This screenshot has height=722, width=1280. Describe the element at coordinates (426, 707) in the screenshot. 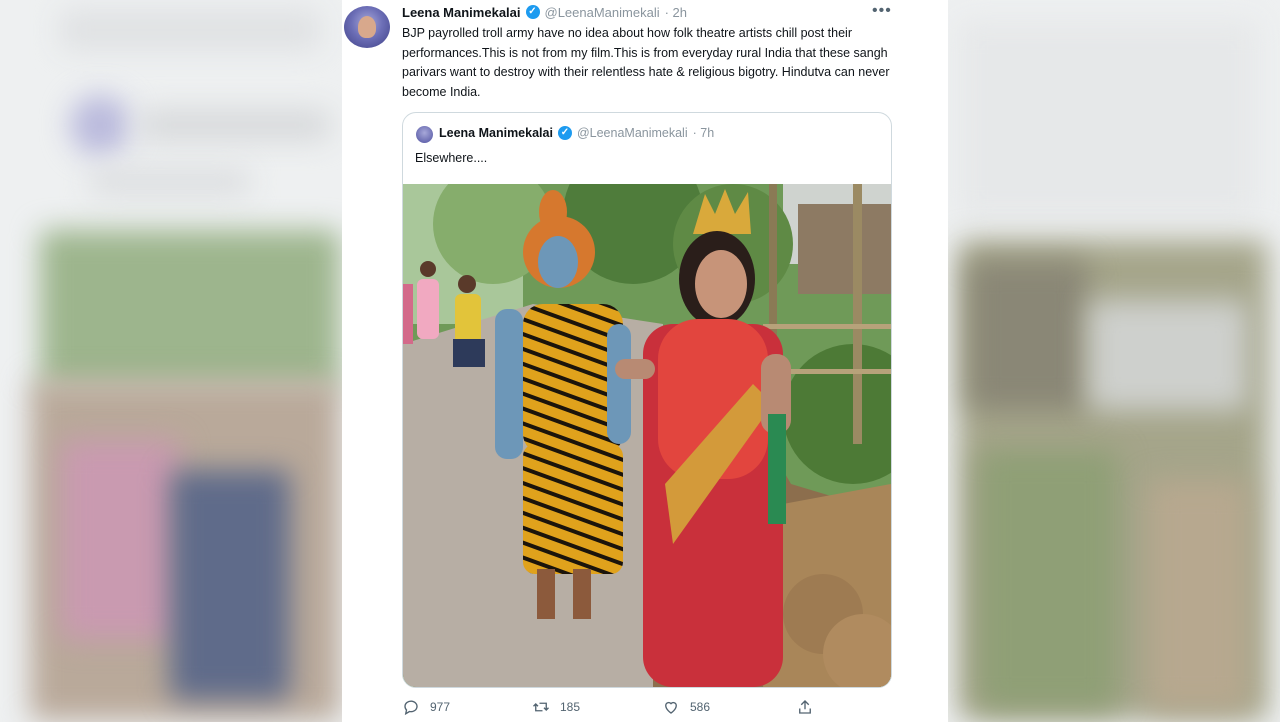

I see `reply-button: 977` at that location.